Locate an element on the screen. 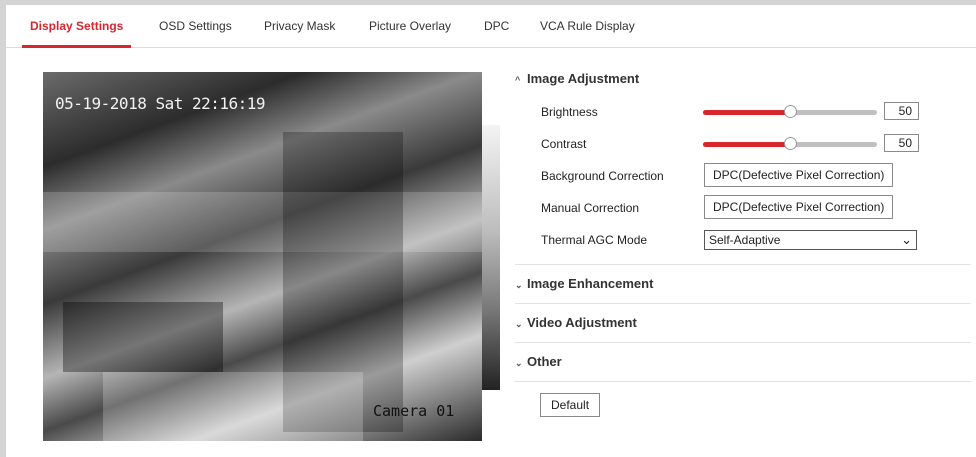  thermal-agc-select: Self-Adaptive ⌄ is located at coordinates (810, 240).